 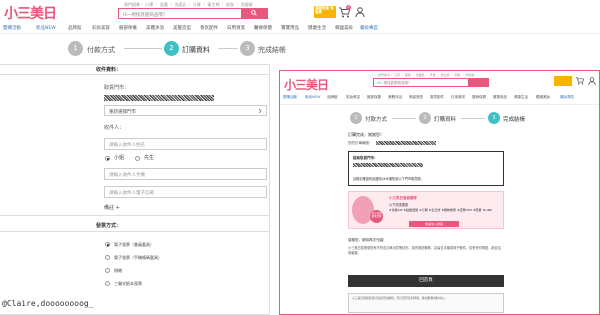 What do you see at coordinates (348, 7) in the screenshot?
I see `cart-count-badge: 0` at bounding box center [348, 7].